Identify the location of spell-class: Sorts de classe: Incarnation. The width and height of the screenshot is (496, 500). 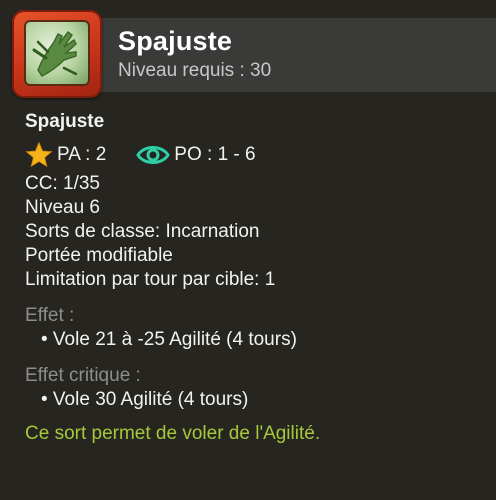
(142, 231).